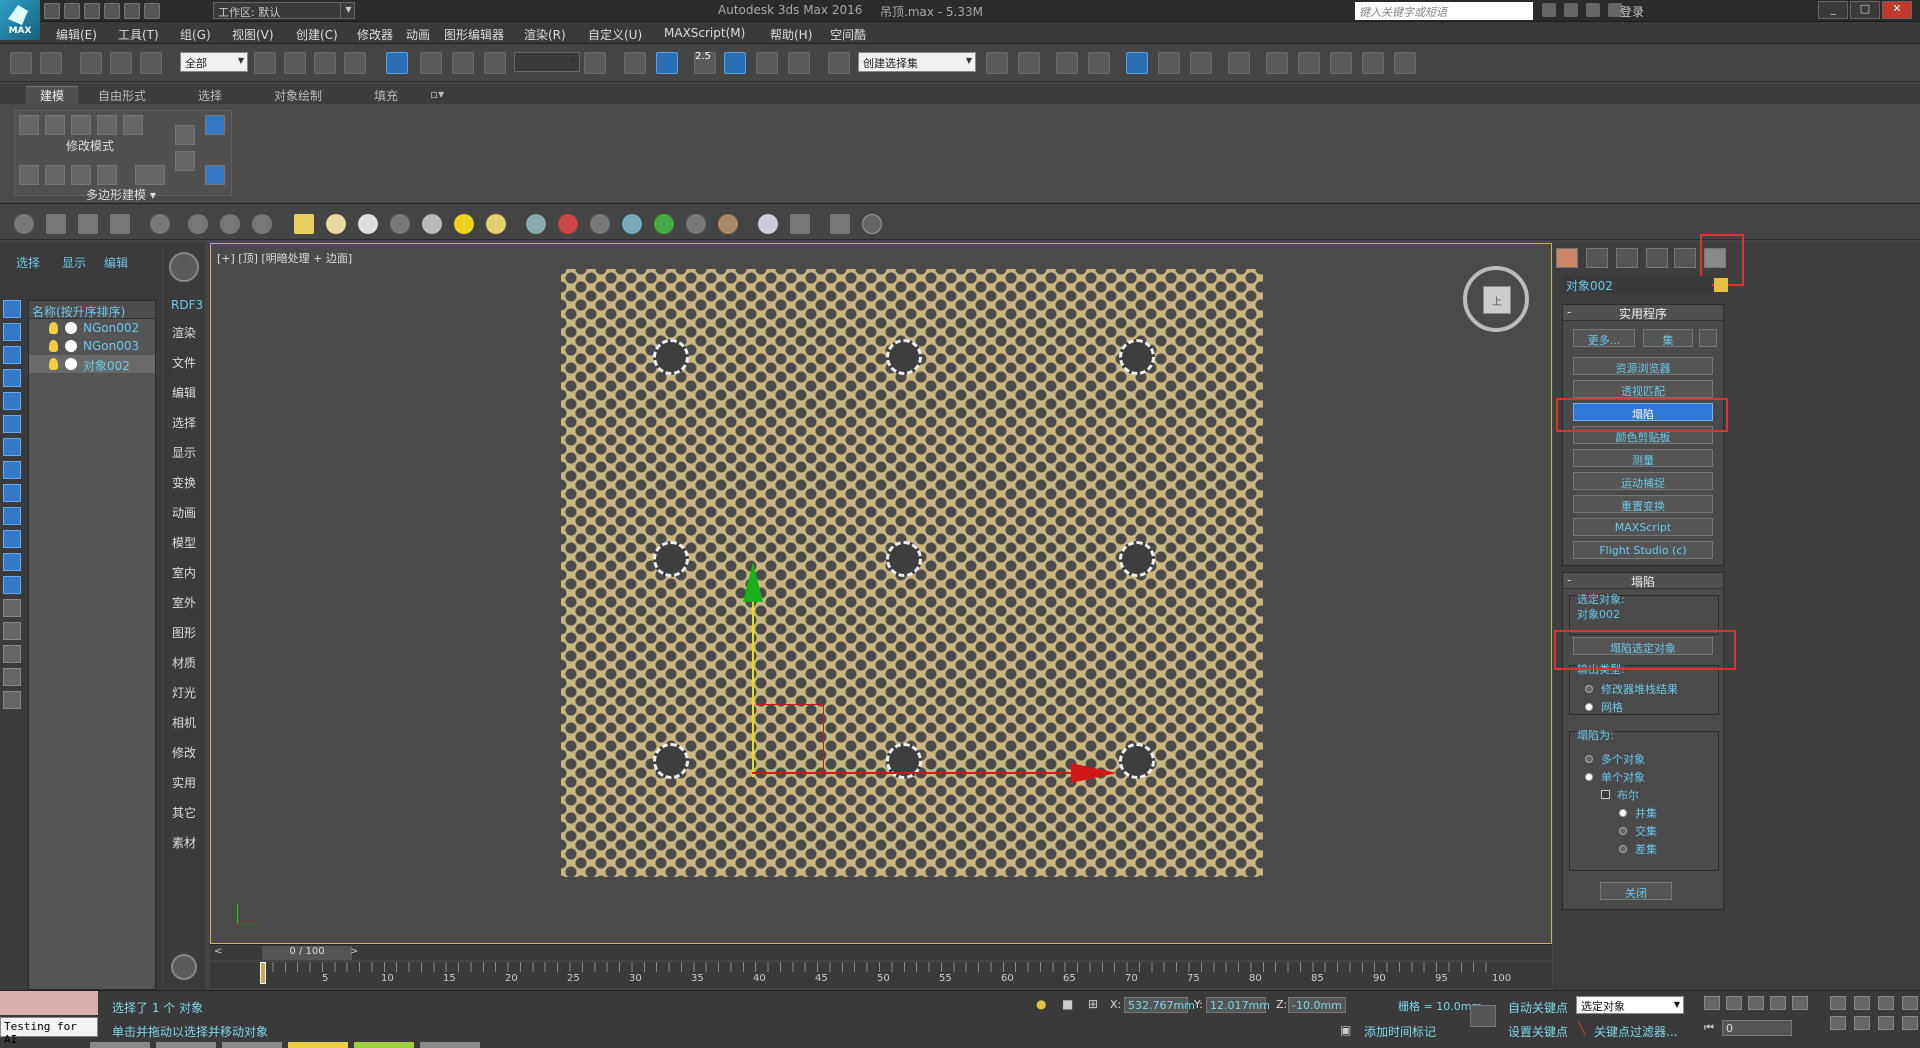 The height and width of the screenshot is (1048, 1920). What do you see at coordinates (307, 953) in the screenshot?
I see `frame-counter: 0 / 100` at bounding box center [307, 953].